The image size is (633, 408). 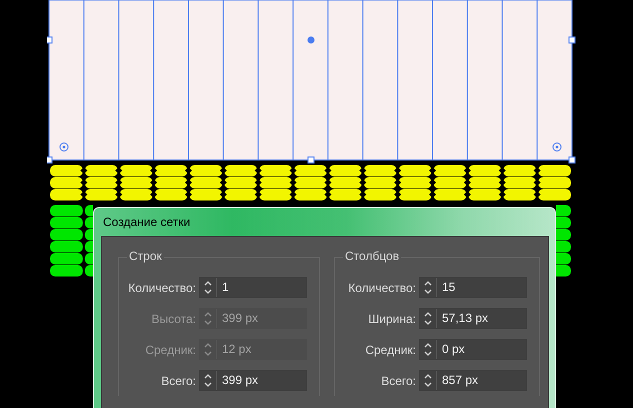 I want to click on number-field: 399 px, so click(x=253, y=380).